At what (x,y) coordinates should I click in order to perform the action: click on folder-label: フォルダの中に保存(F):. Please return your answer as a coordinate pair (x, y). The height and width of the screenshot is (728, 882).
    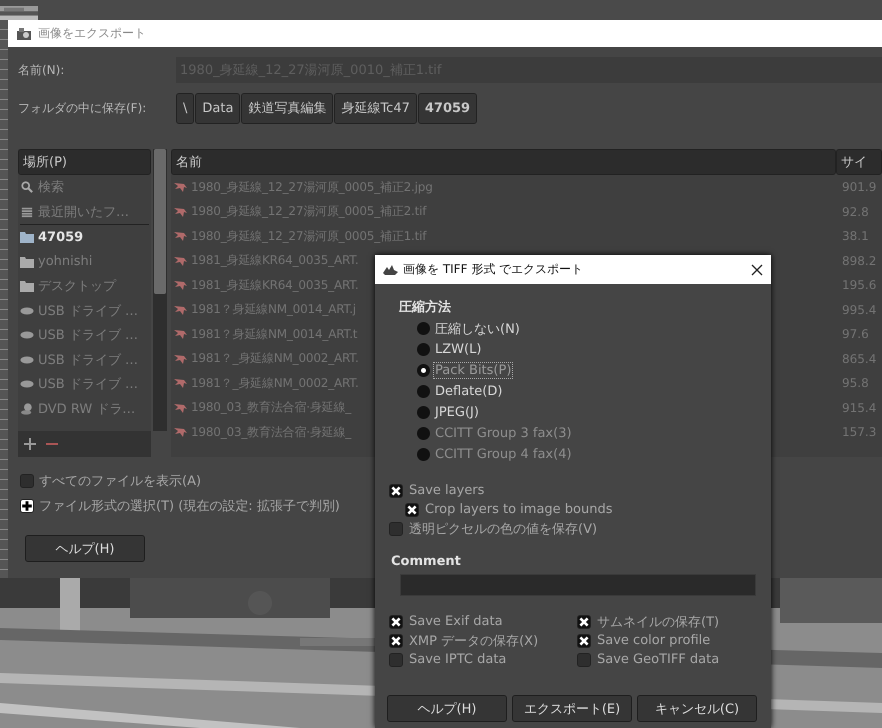
    Looking at the image, I should click on (83, 108).